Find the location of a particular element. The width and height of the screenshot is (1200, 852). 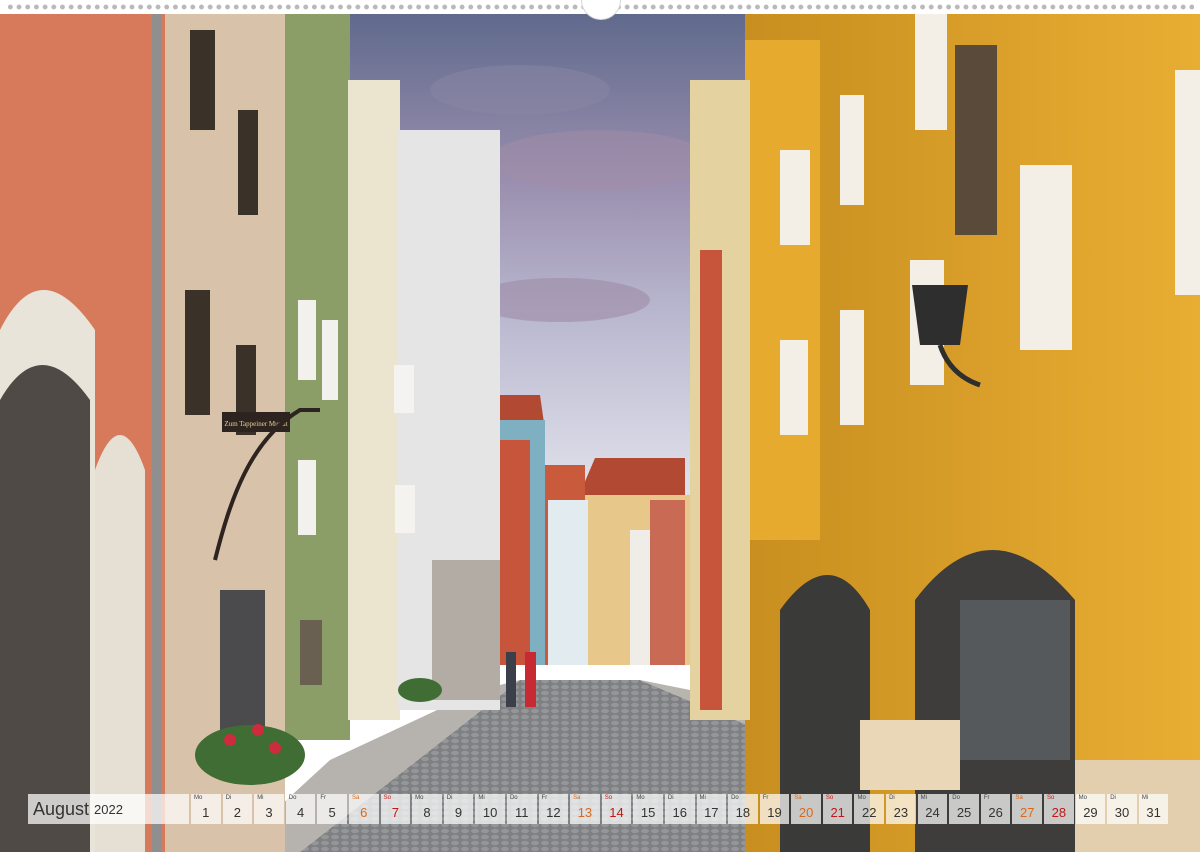

calendar-day-number: 25 is located at coordinates (964, 812).